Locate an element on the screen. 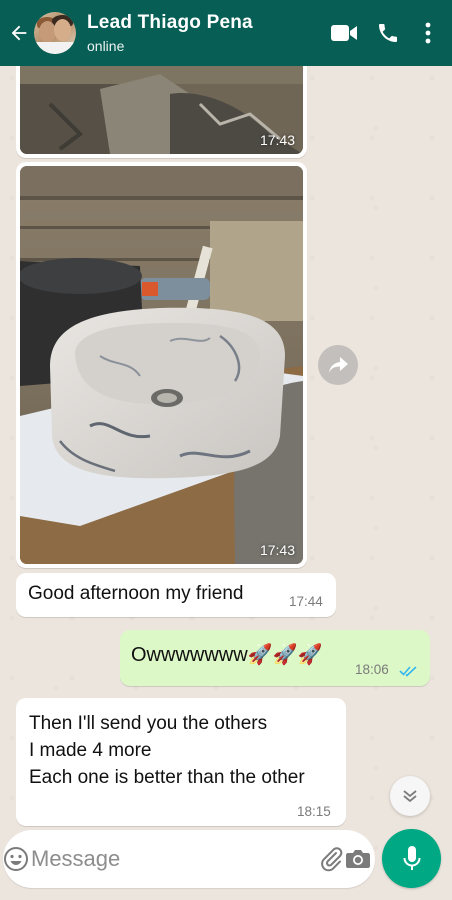 The height and width of the screenshot is (900, 452). attach-button is located at coordinates (332, 859).